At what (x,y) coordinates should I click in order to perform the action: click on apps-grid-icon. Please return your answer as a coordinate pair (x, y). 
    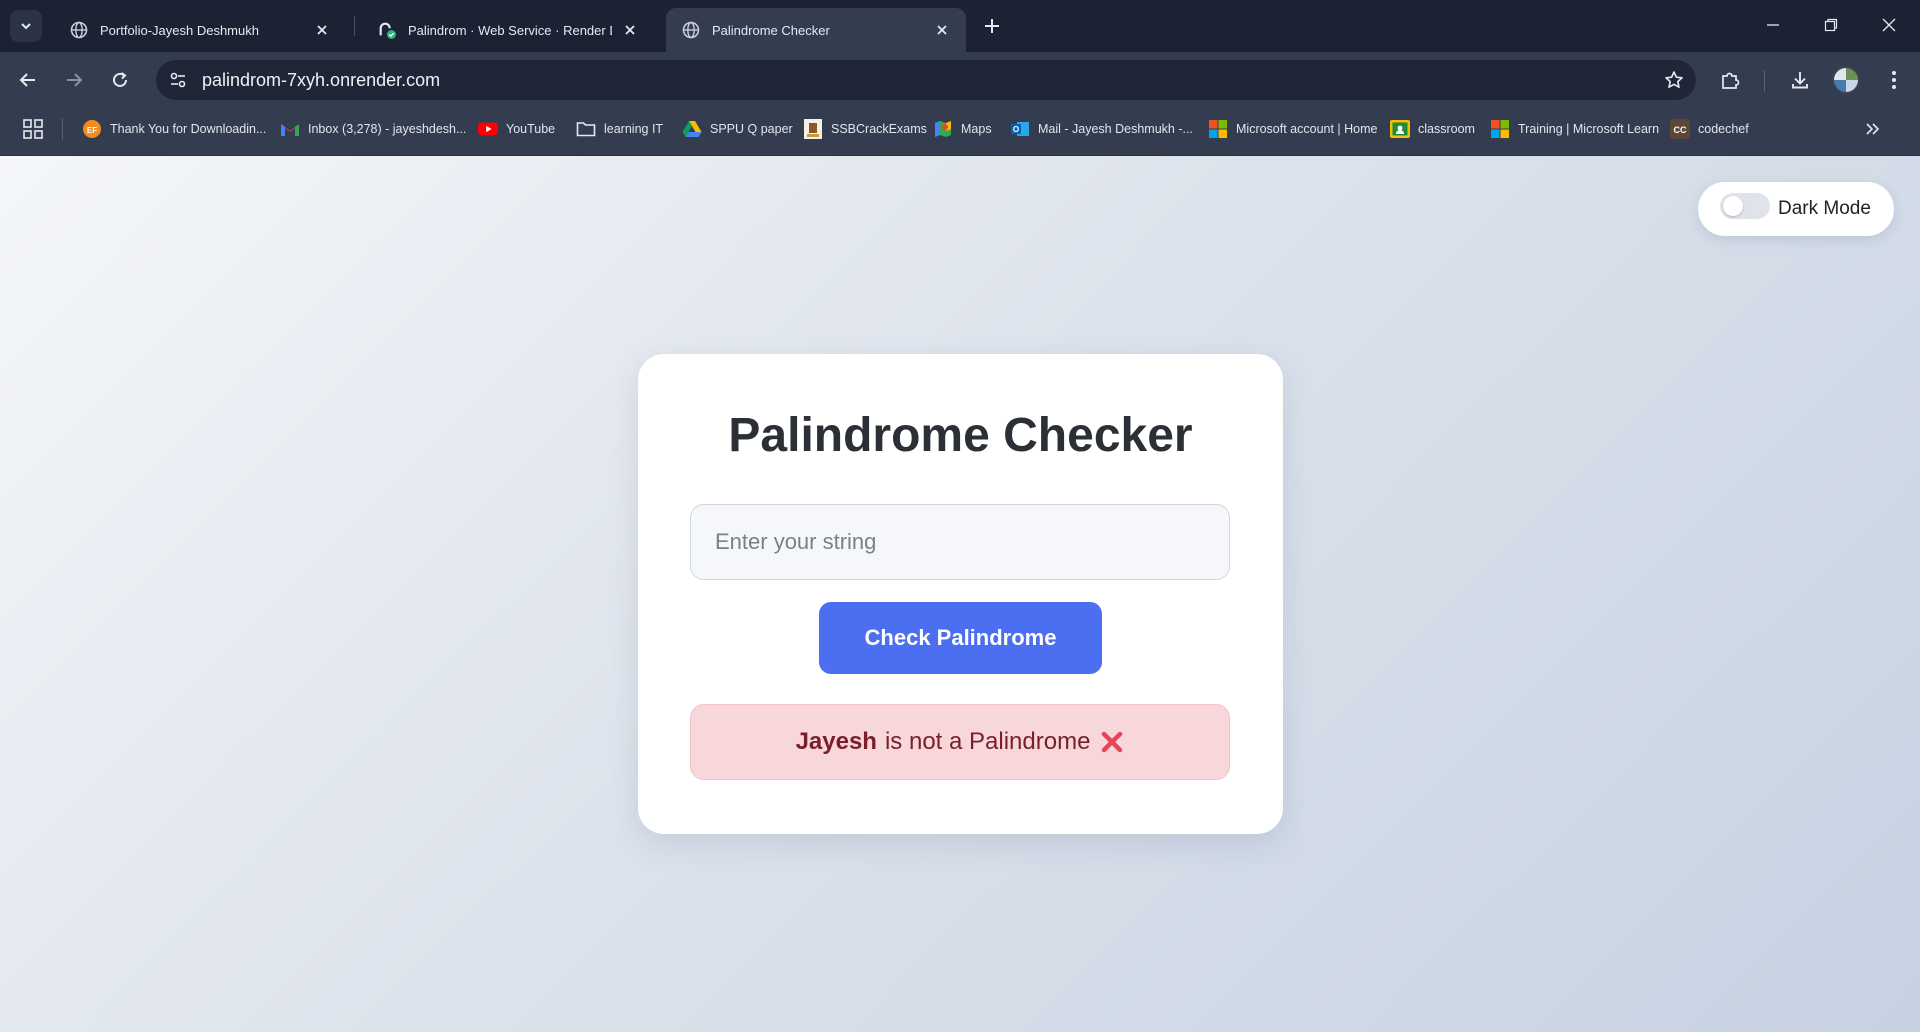
    Looking at the image, I should click on (33, 129).